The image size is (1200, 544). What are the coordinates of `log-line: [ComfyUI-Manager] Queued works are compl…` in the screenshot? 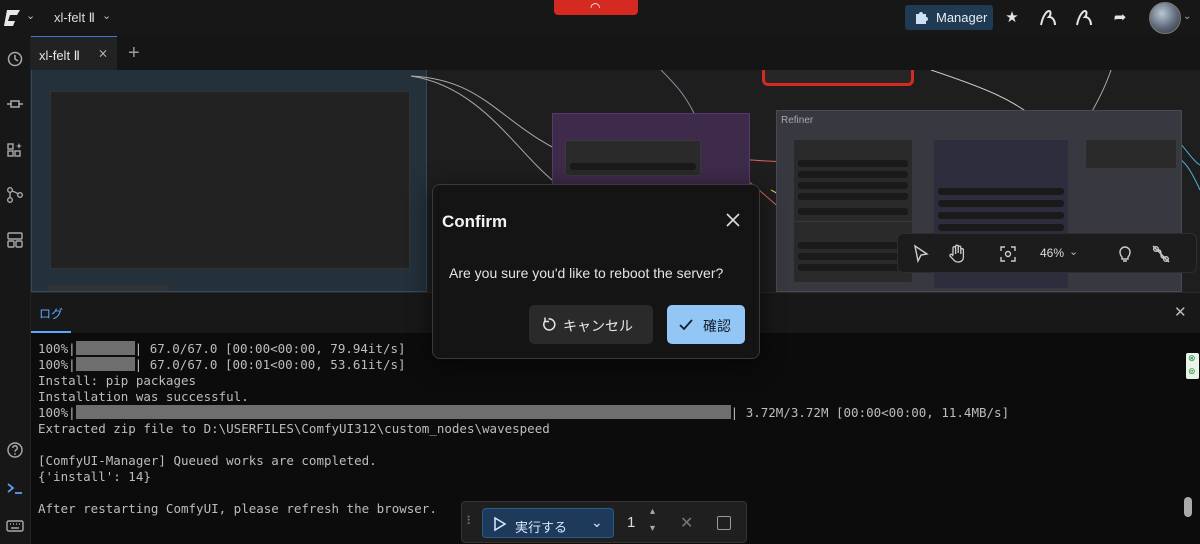 It's located at (207, 460).